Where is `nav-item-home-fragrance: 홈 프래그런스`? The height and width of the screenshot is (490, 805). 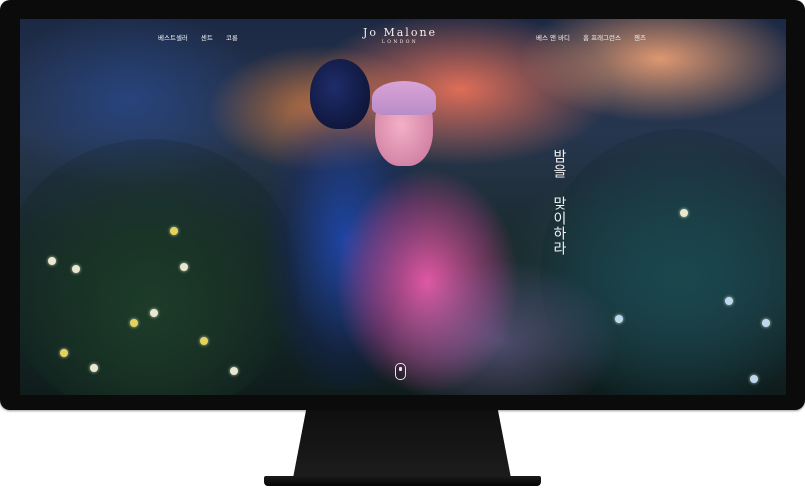
nav-item-home-fragrance: 홈 프래그런스 is located at coordinates (602, 37).